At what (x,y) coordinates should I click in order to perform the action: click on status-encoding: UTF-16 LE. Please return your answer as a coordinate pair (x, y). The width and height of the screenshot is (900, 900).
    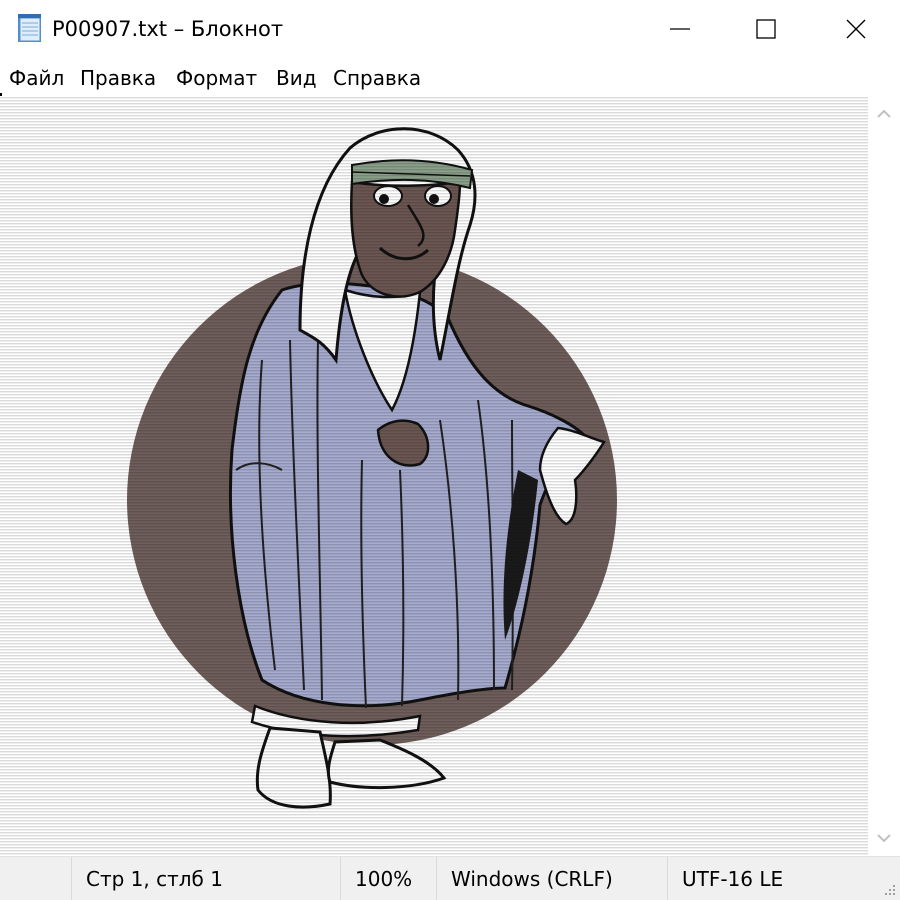
    Looking at the image, I should click on (733, 878).